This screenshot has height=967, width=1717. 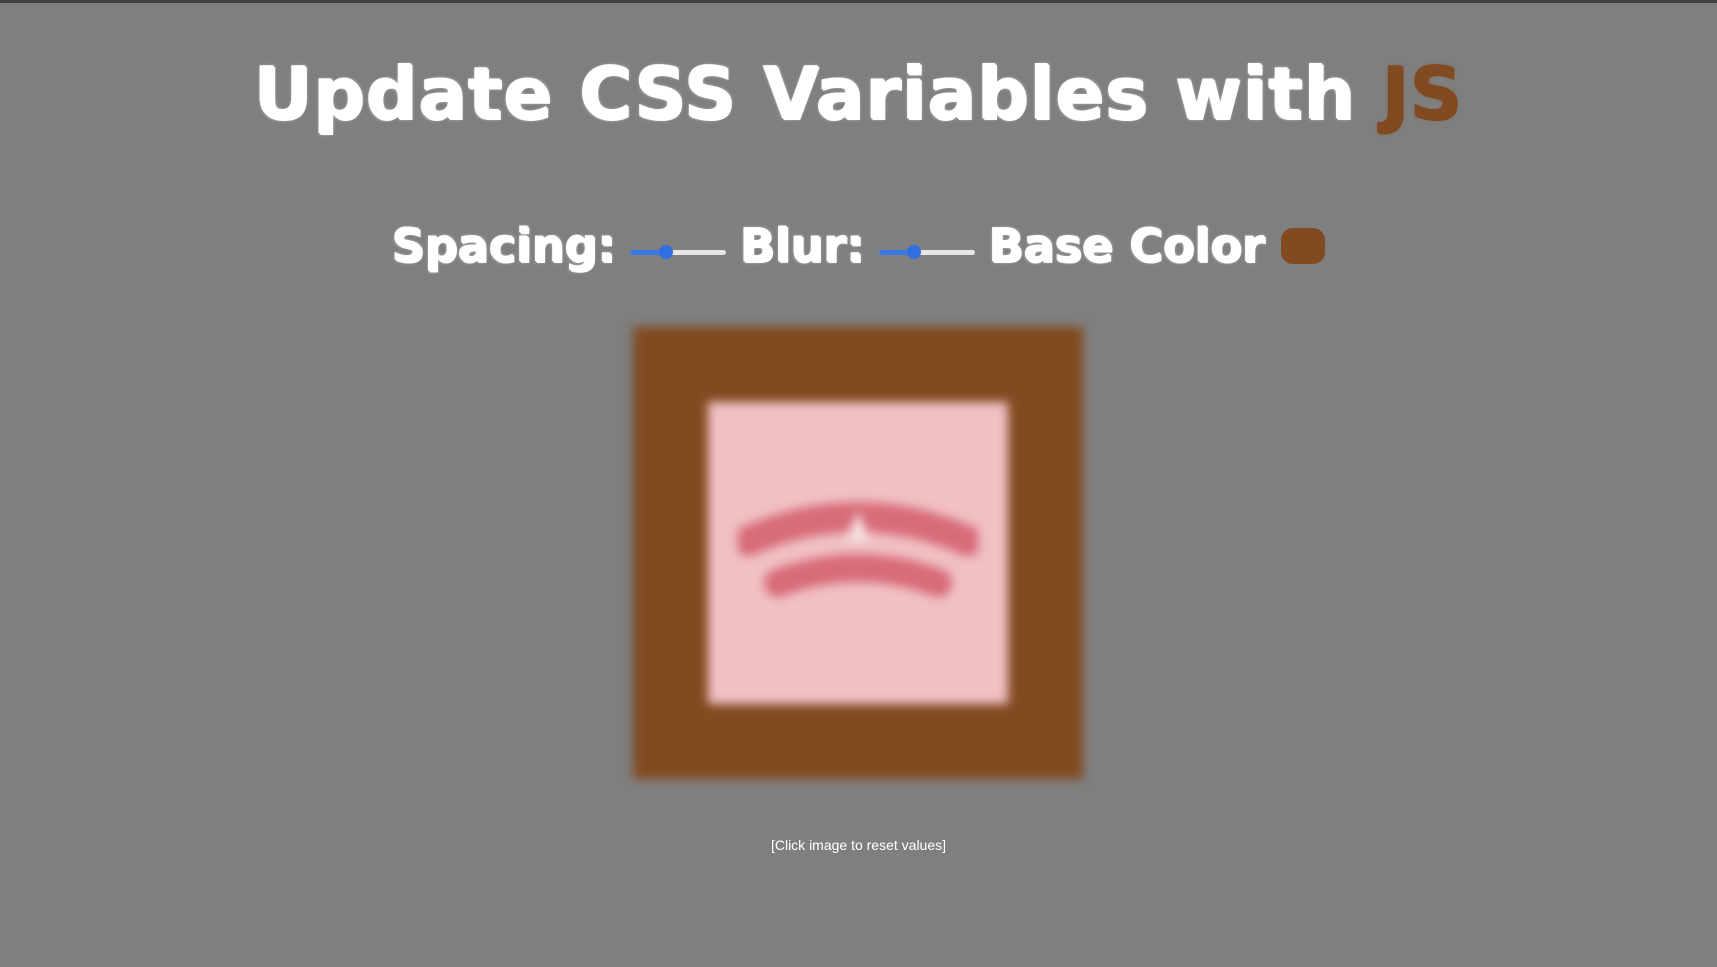 I want to click on reset-caption: [Click image to reset values], so click(x=858, y=845).